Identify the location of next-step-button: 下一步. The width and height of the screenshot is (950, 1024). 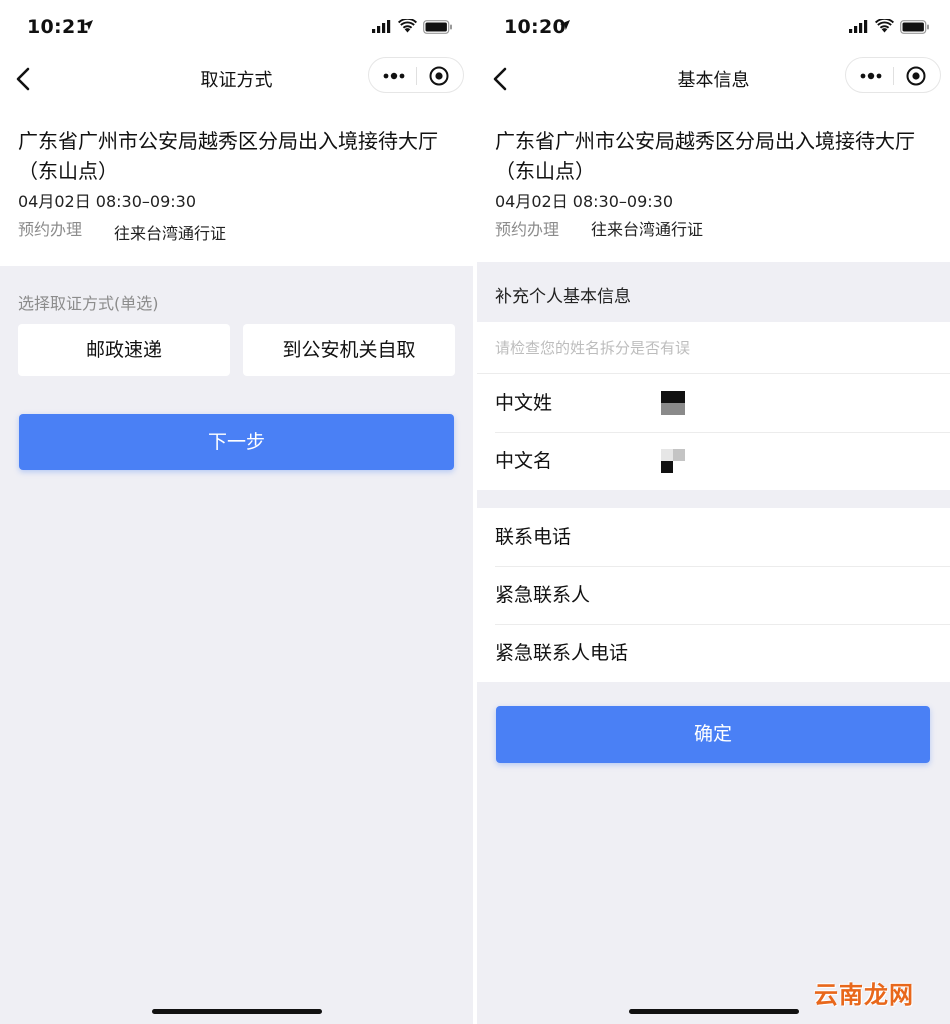
(236, 442).